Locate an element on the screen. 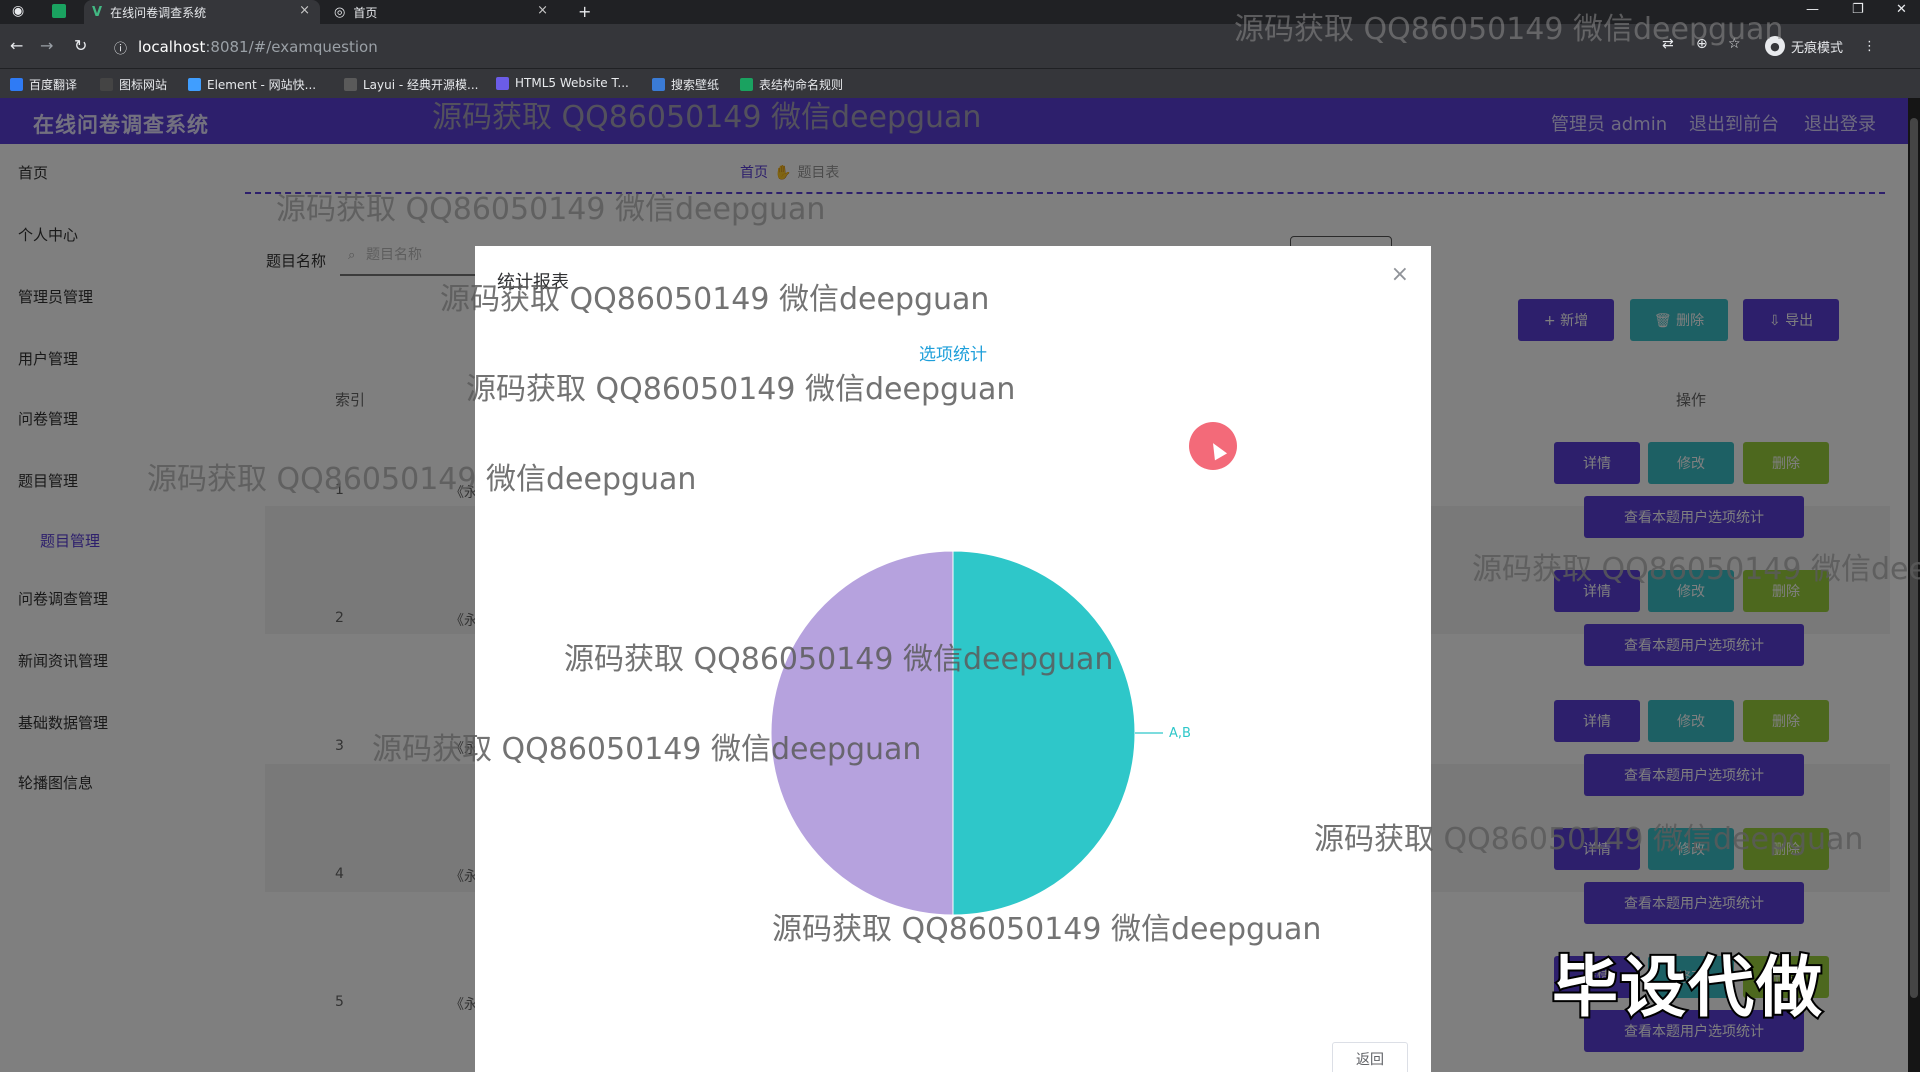 The width and height of the screenshot is (1920, 1072). tab-title: 在线问卷调查系统 is located at coordinates (158, 12).